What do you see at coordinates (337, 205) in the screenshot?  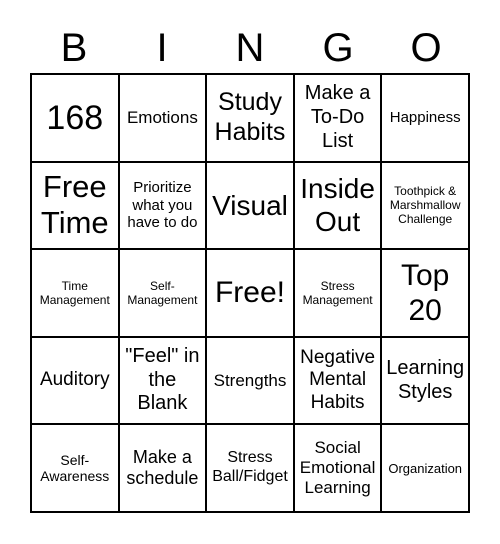 I see `bingo-cell: Inside Out` at bounding box center [337, 205].